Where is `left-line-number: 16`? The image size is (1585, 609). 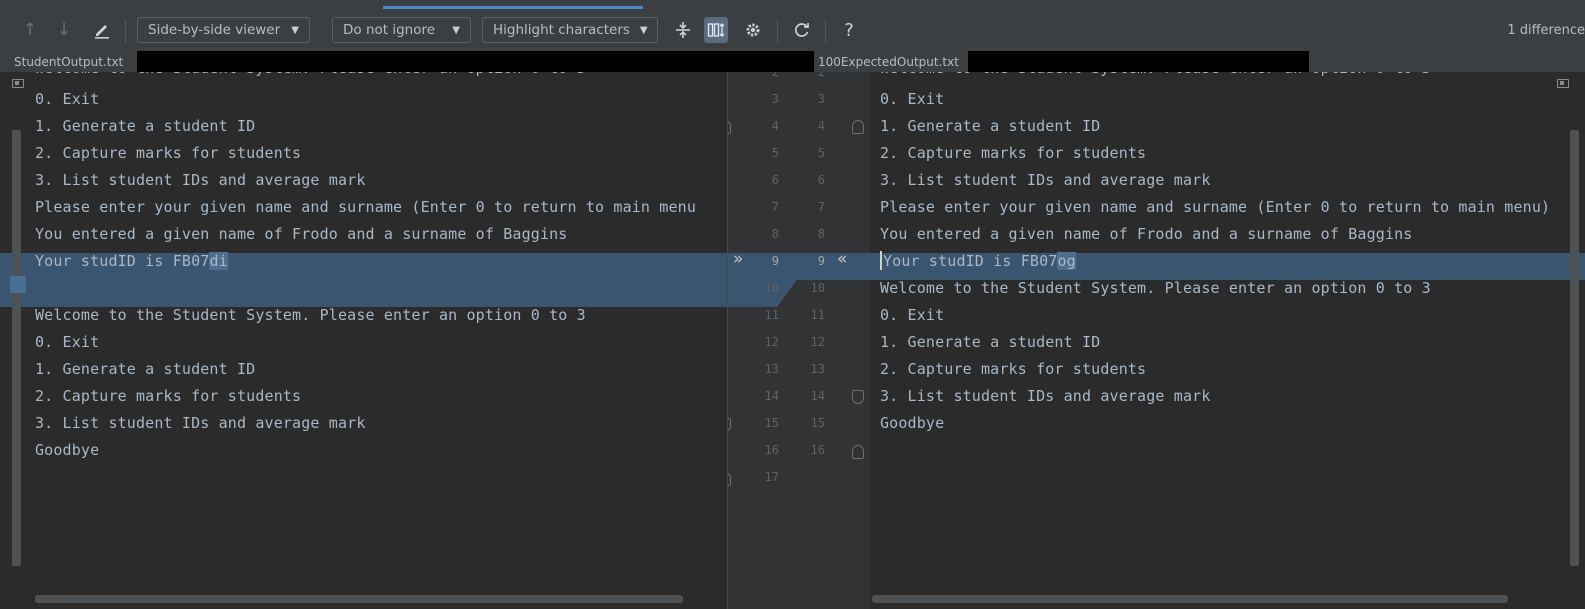 left-line-number: 16 is located at coordinates (771, 450).